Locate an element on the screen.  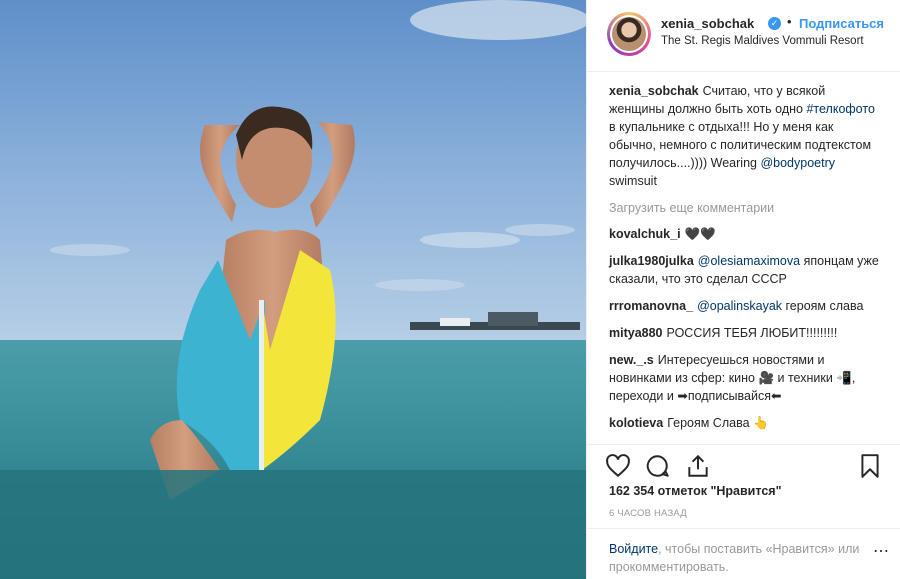
comment-text: героям слава is located at coordinates (824, 306).